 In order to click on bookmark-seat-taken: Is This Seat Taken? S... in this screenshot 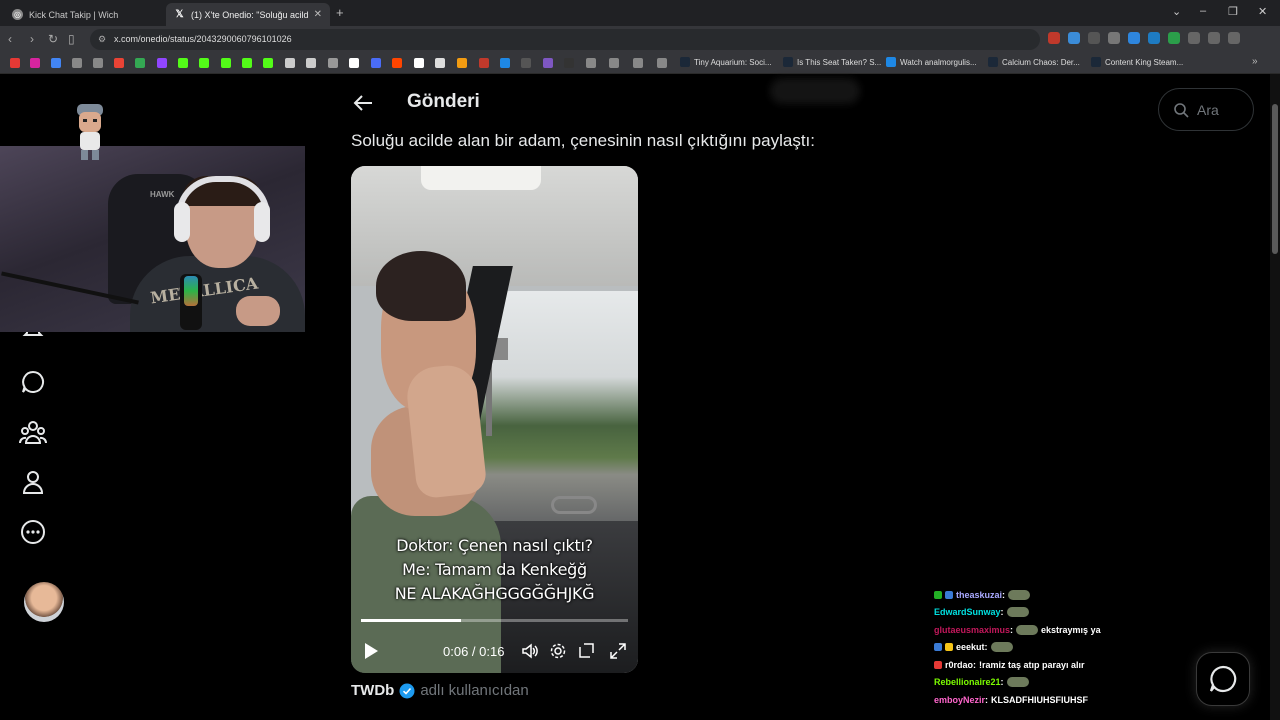, I will do `click(832, 62)`.